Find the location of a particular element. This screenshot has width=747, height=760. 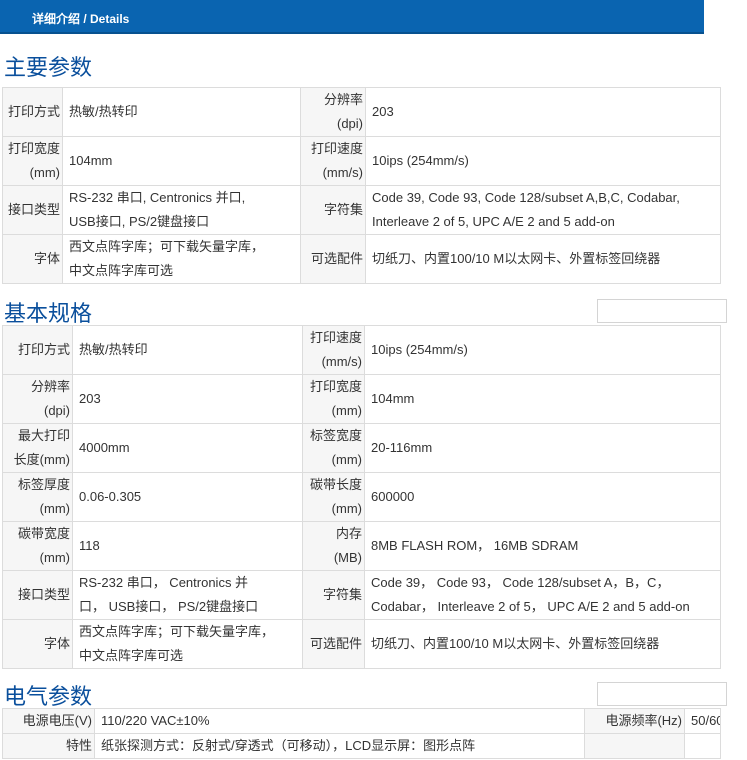

spec-label: 最大打印 长度(mm) is located at coordinates (37, 448).